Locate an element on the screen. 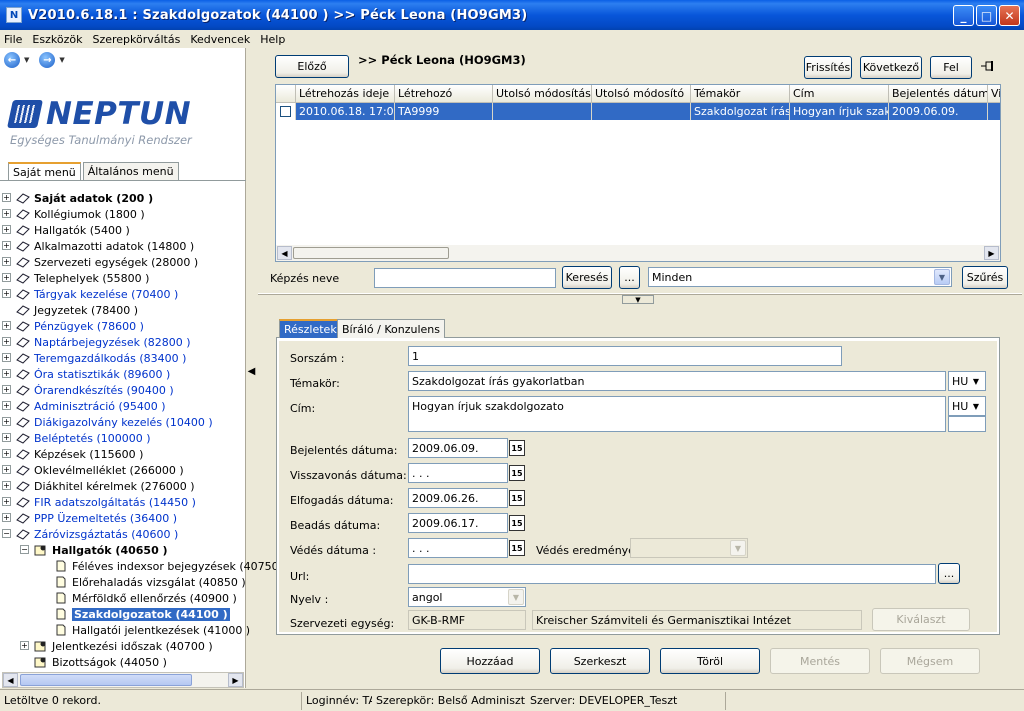 The image size is (1024, 711). up-button: Fel is located at coordinates (951, 67).